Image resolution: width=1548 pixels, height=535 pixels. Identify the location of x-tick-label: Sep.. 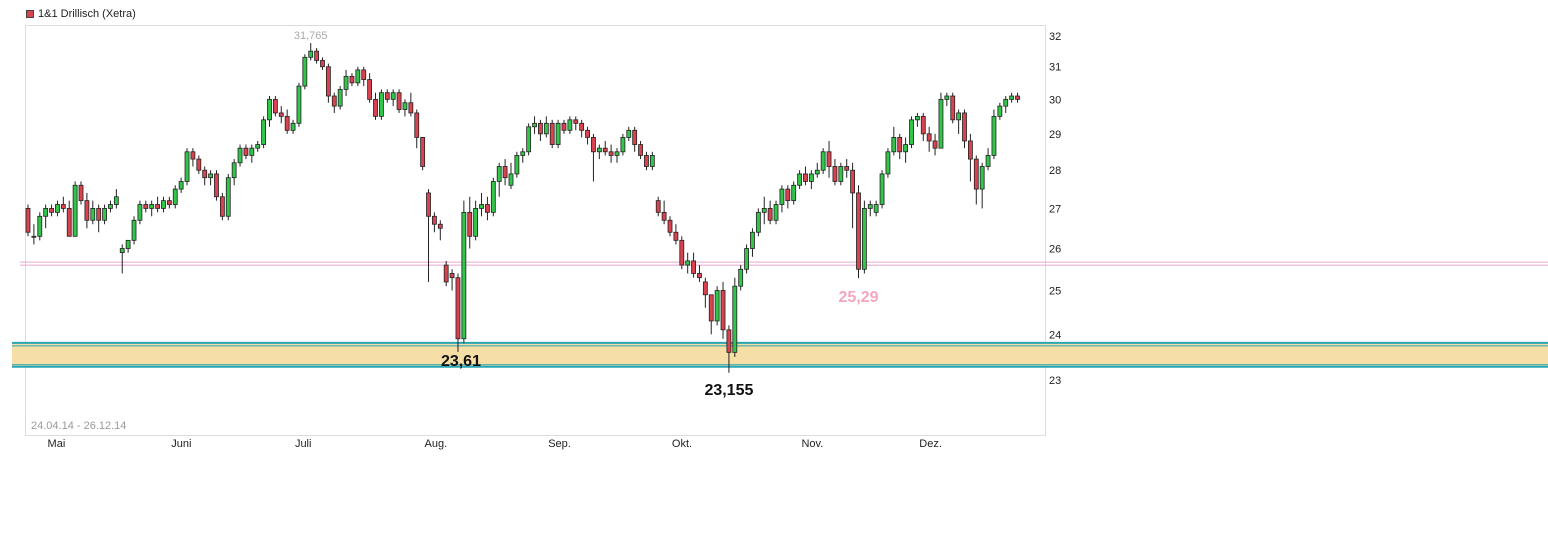
(559, 444).